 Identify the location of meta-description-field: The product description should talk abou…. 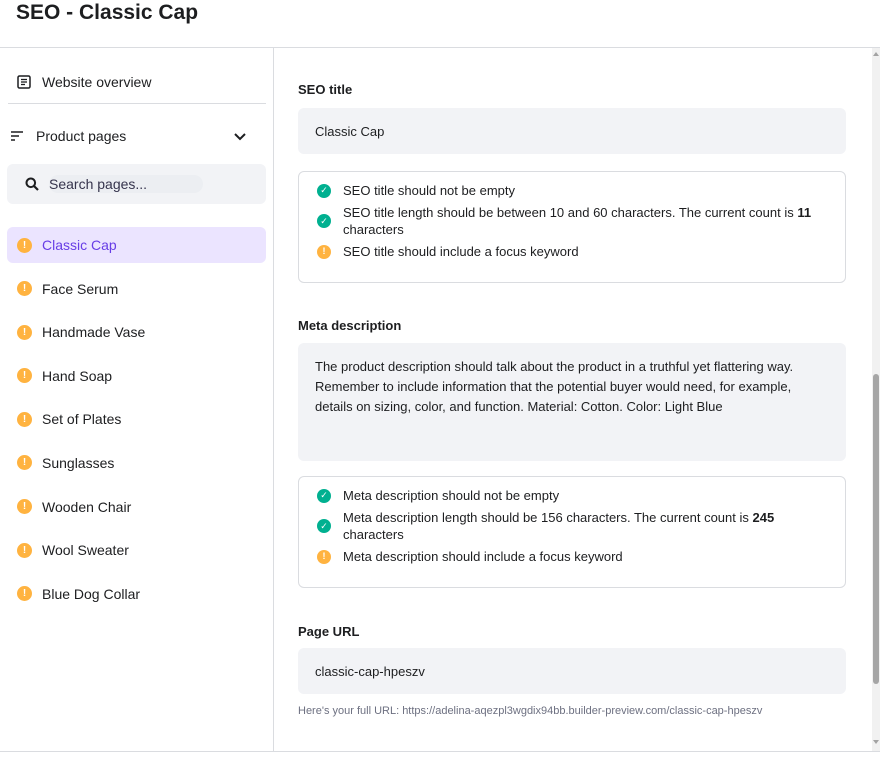
(572, 402).